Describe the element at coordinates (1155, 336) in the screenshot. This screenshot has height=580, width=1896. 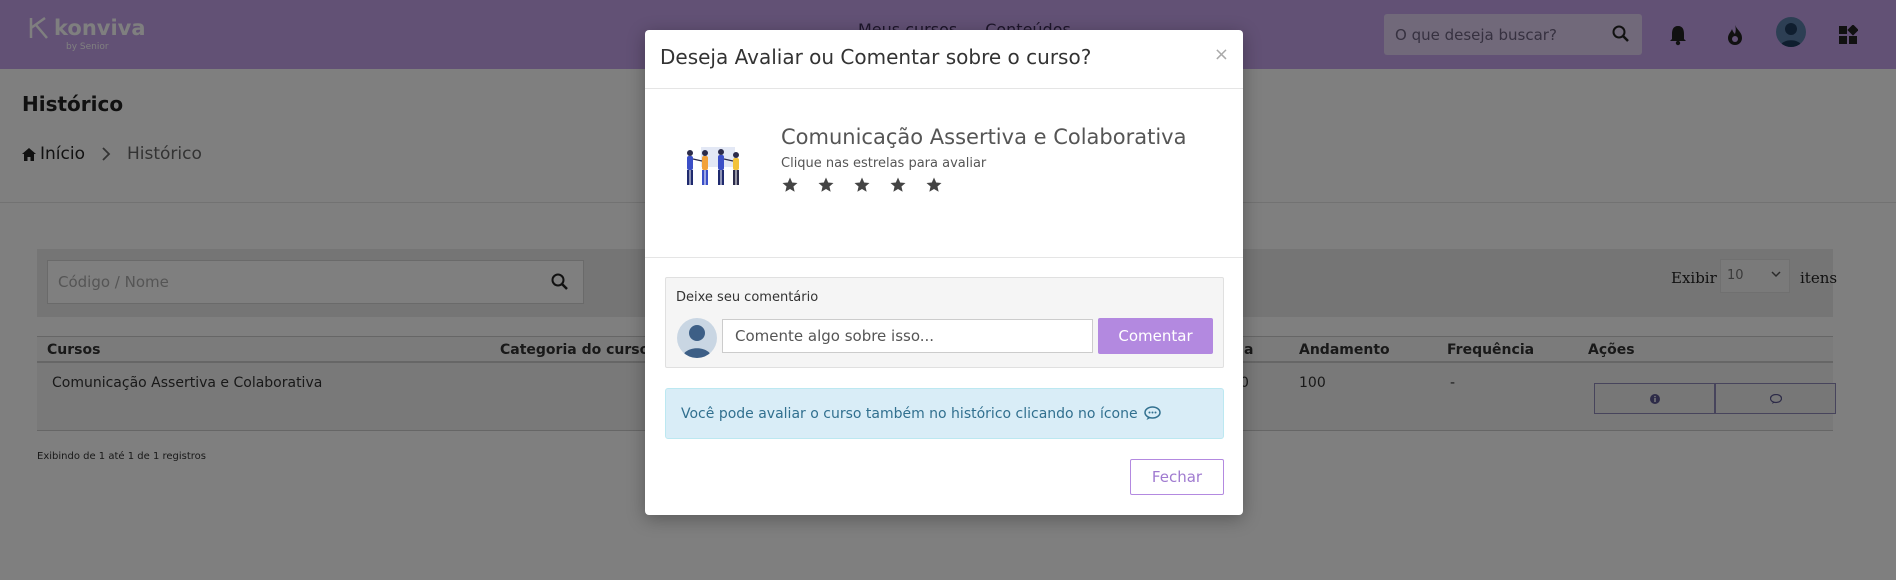
I see `comment-button: Comentar` at that location.